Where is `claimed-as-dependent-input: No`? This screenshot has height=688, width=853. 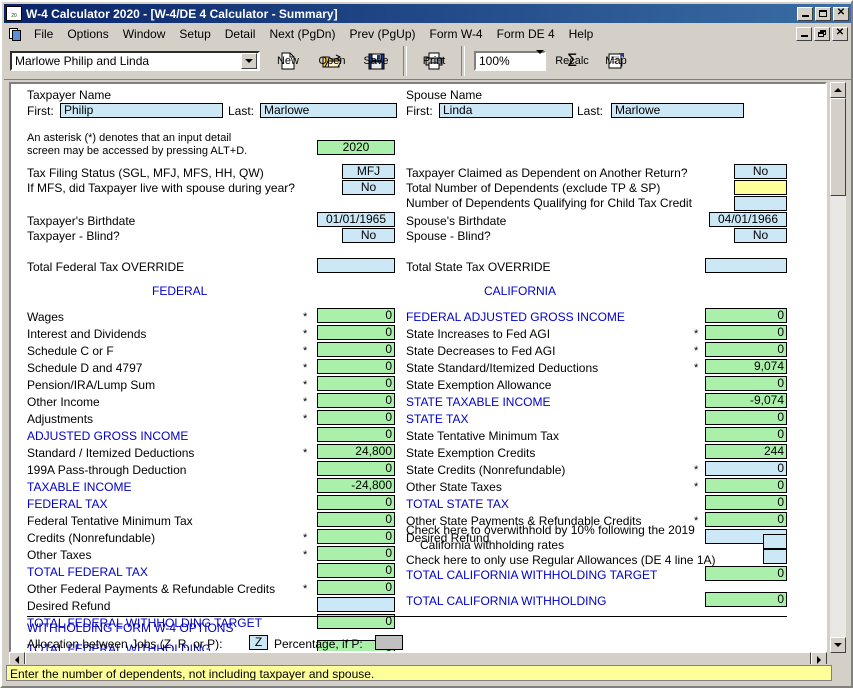
claimed-as-dependent-input: No is located at coordinates (760, 171).